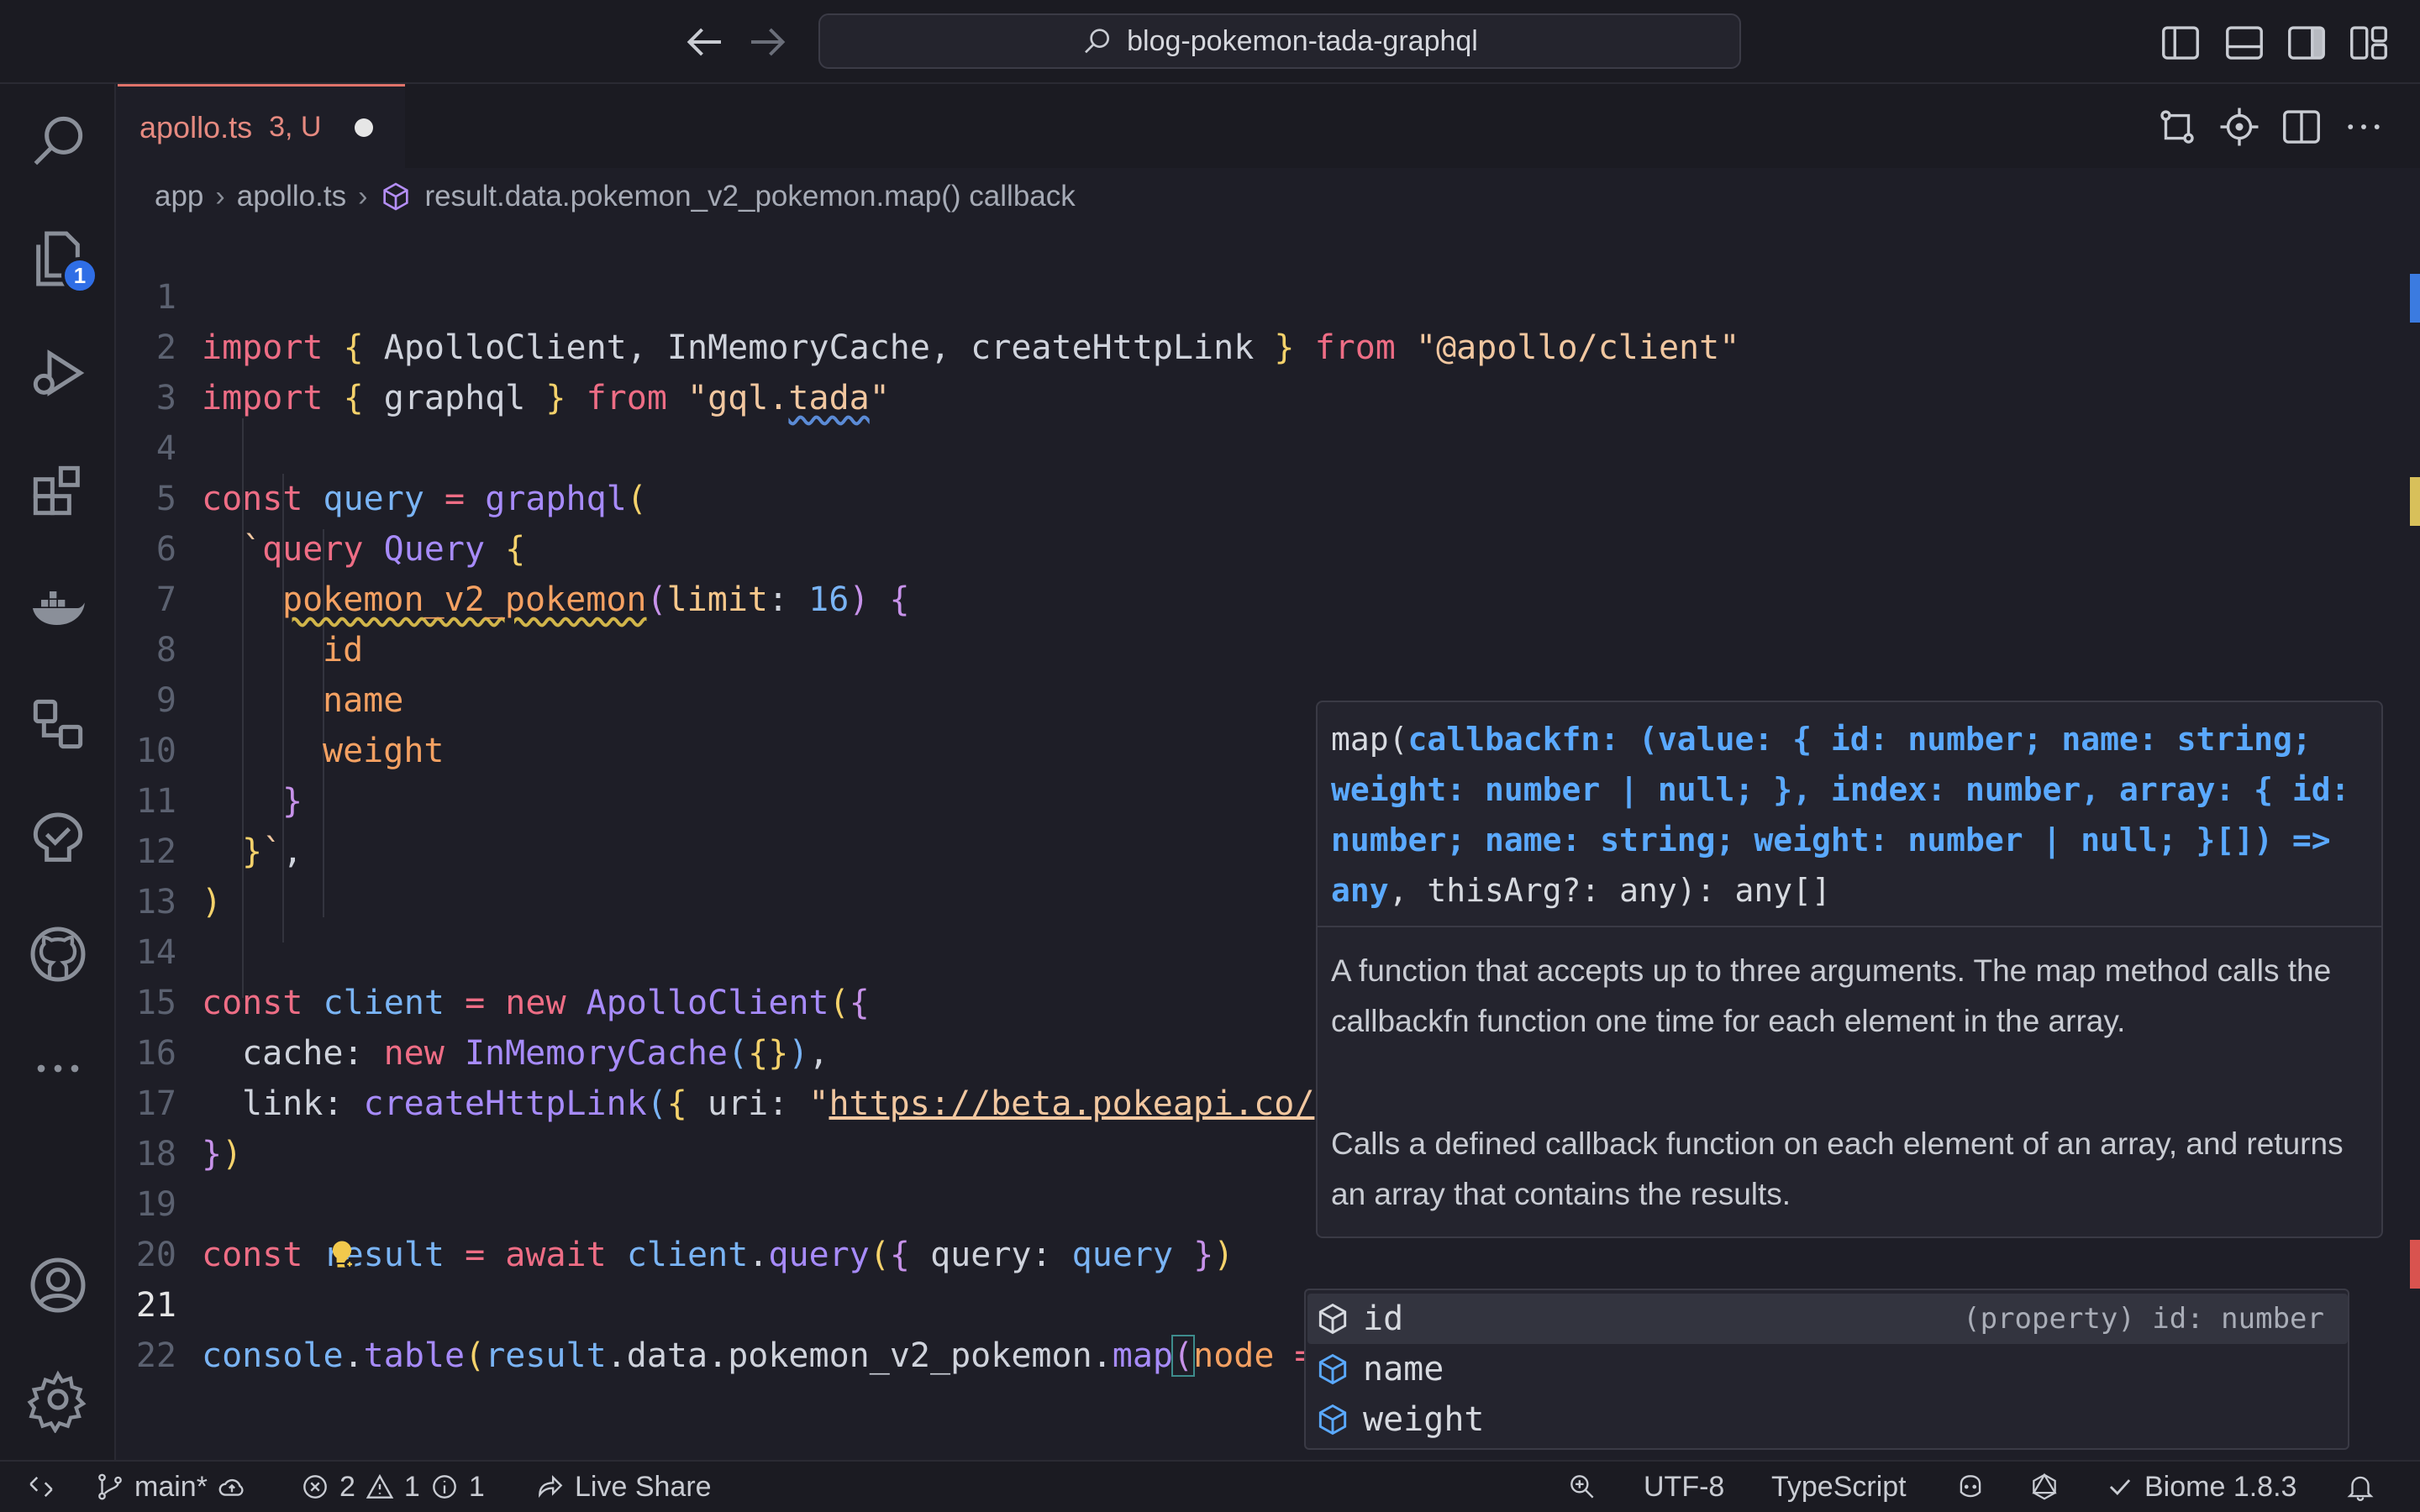  I want to click on editor-tab-bar: apollo.ts 3, U, so click(1269, 126).